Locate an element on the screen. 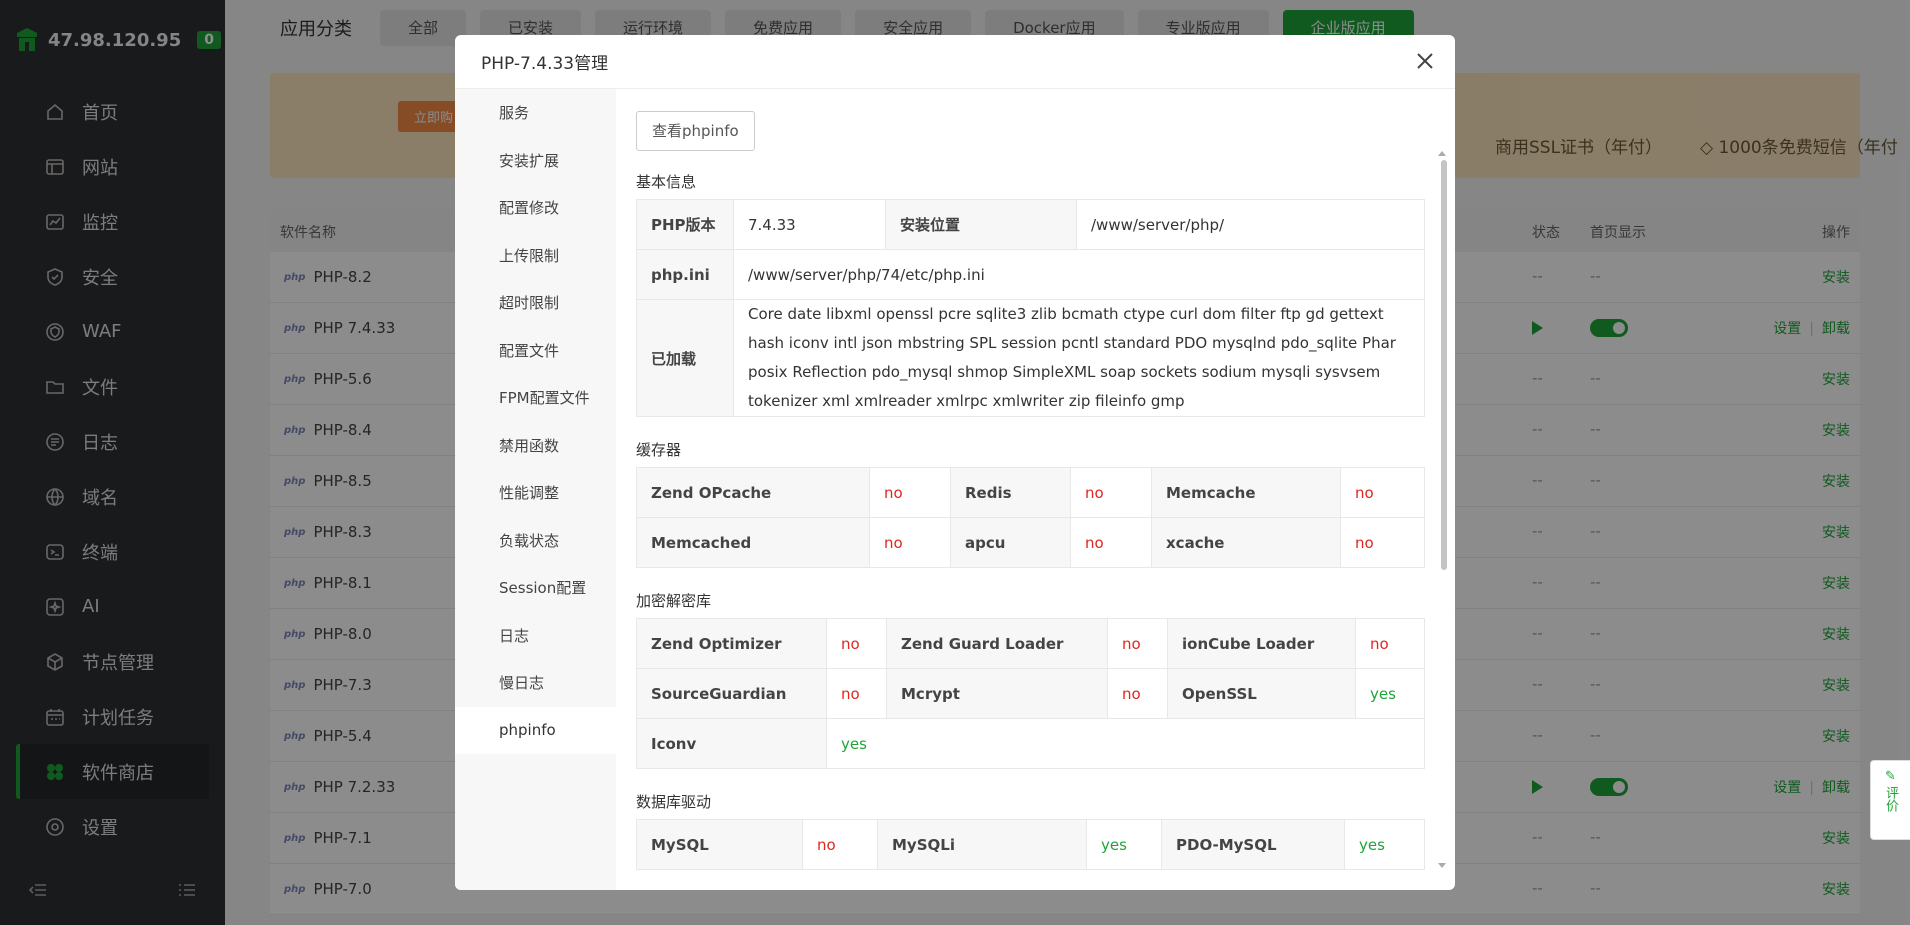  feedback-button: ✎ 评价 is located at coordinates (1890, 800).